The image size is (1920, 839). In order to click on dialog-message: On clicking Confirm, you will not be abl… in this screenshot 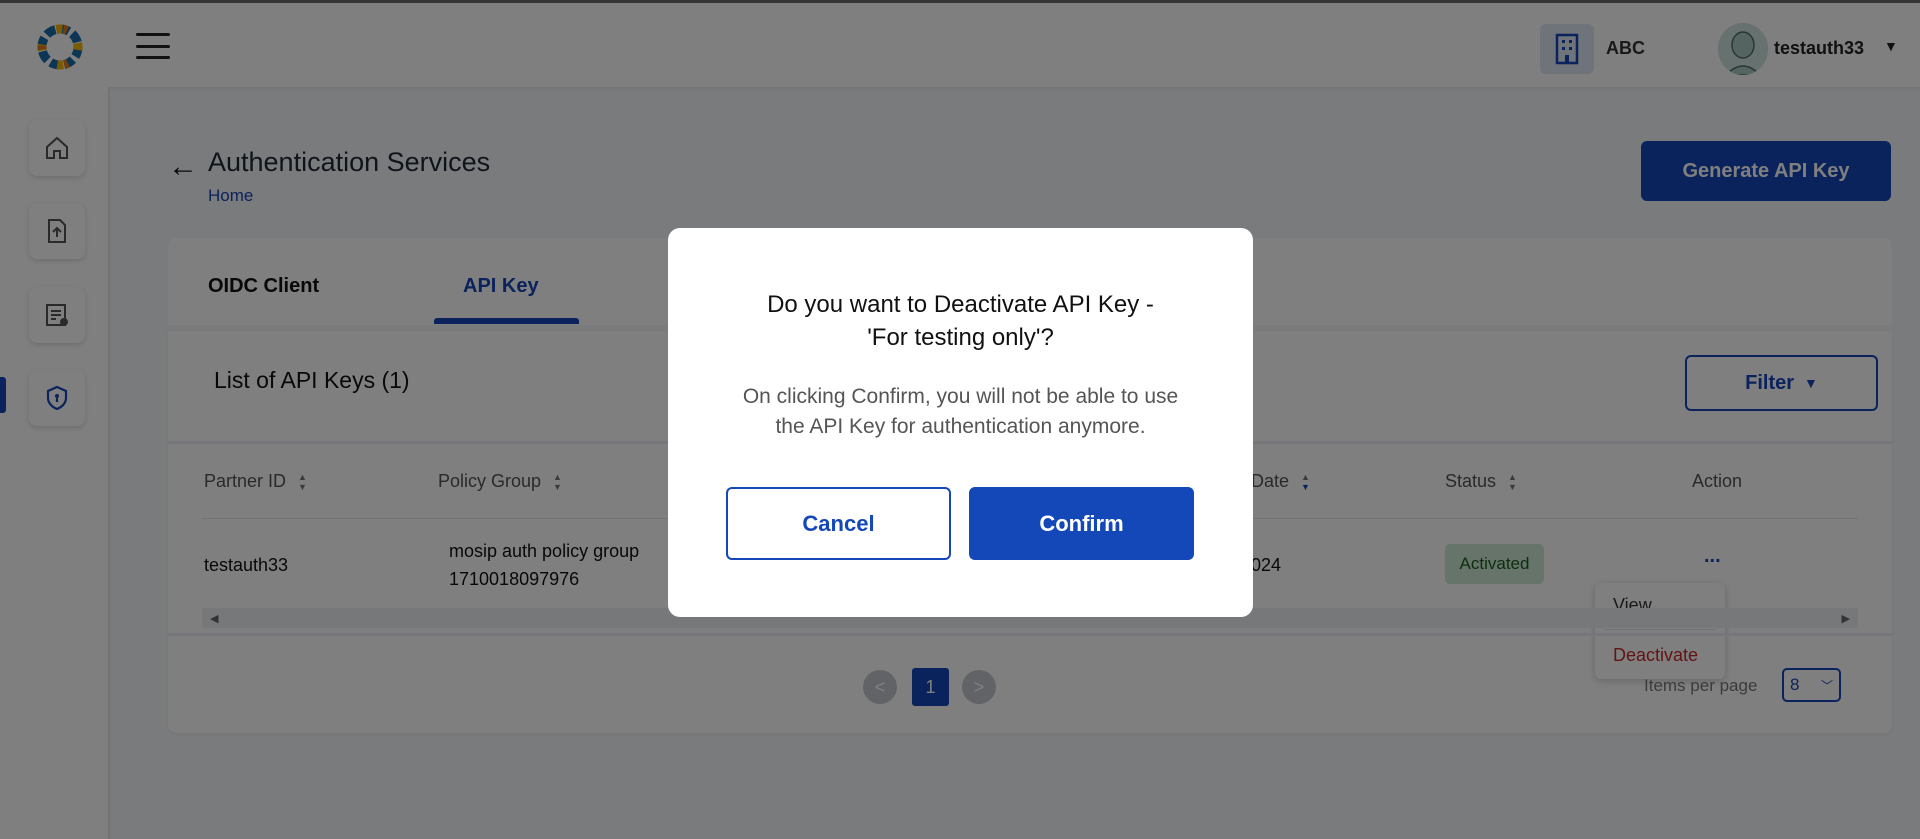, I will do `click(960, 412)`.